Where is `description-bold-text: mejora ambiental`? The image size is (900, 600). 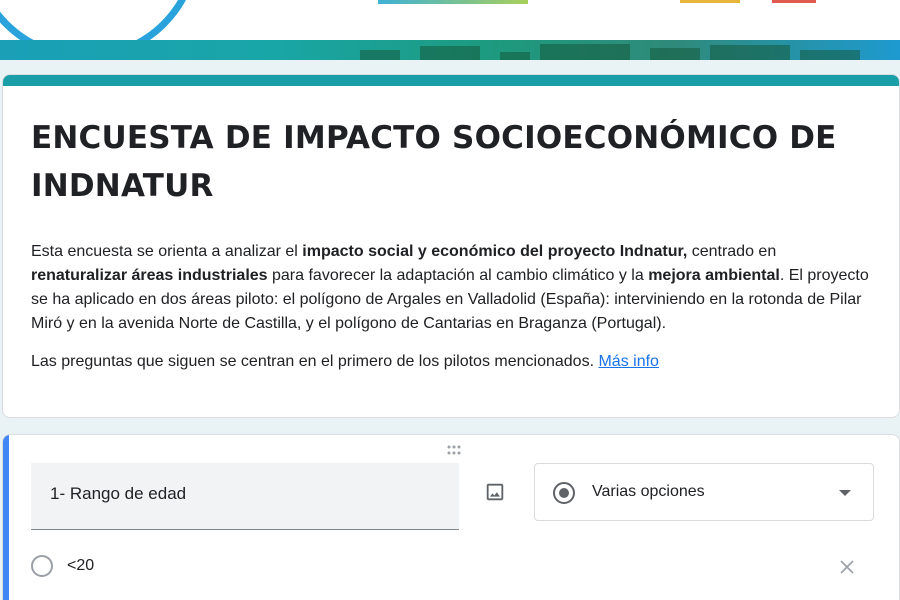 description-bold-text: mejora ambiental is located at coordinates (714, 275).